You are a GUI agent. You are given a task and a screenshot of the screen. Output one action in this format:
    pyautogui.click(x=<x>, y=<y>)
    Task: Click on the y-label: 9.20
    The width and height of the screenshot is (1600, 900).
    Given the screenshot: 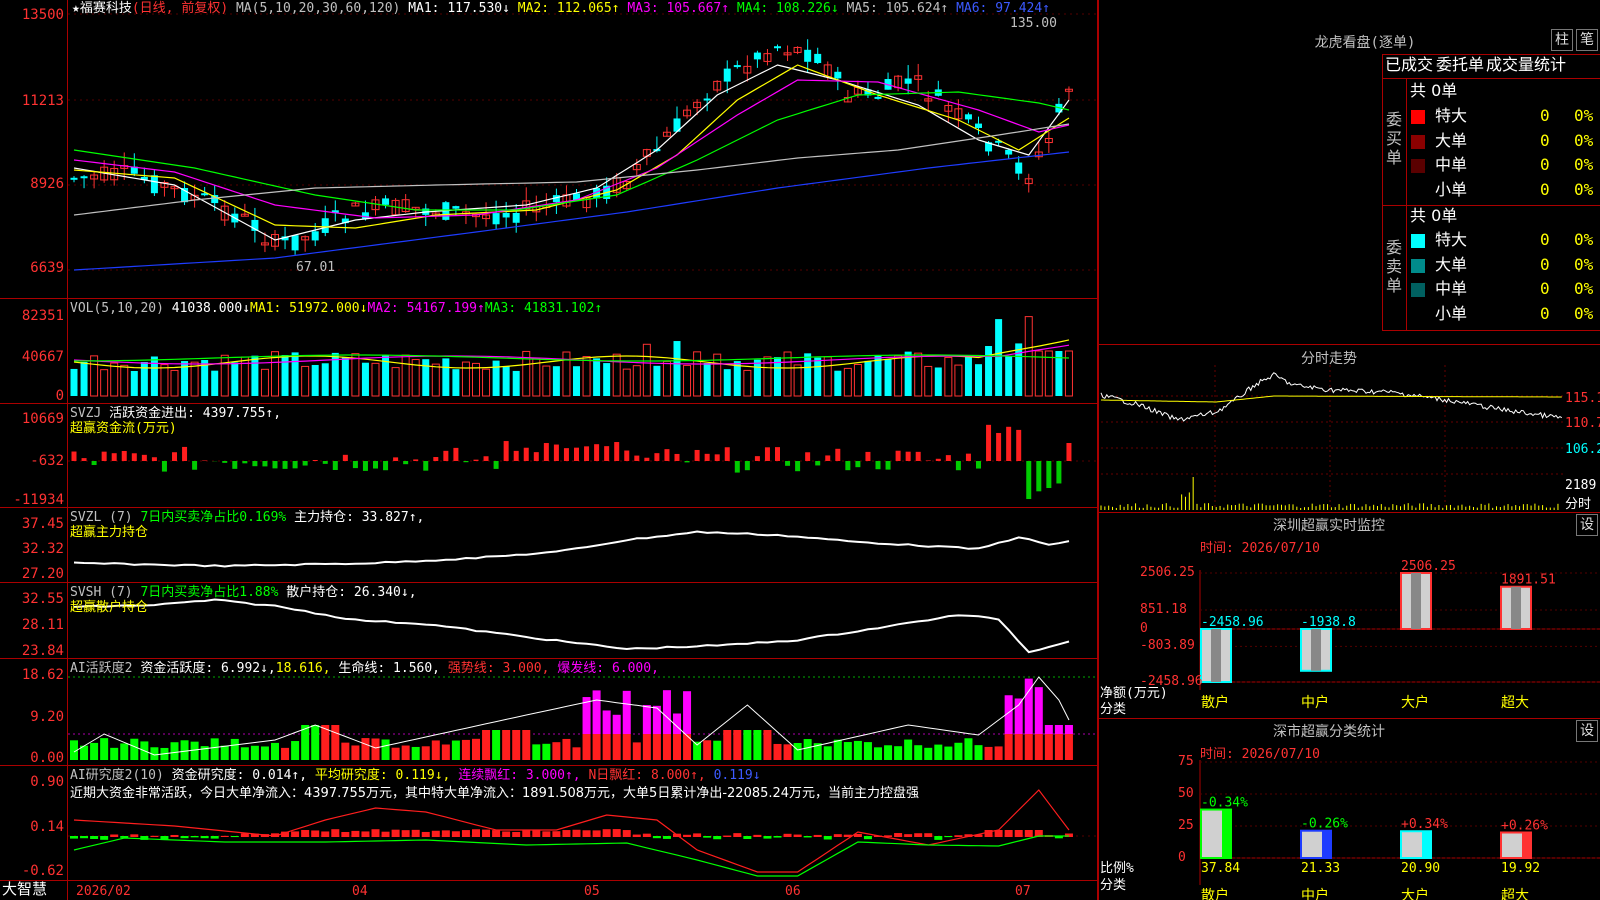 What is the action you would take?
    pyautogui.click(x=47, y=717)
    